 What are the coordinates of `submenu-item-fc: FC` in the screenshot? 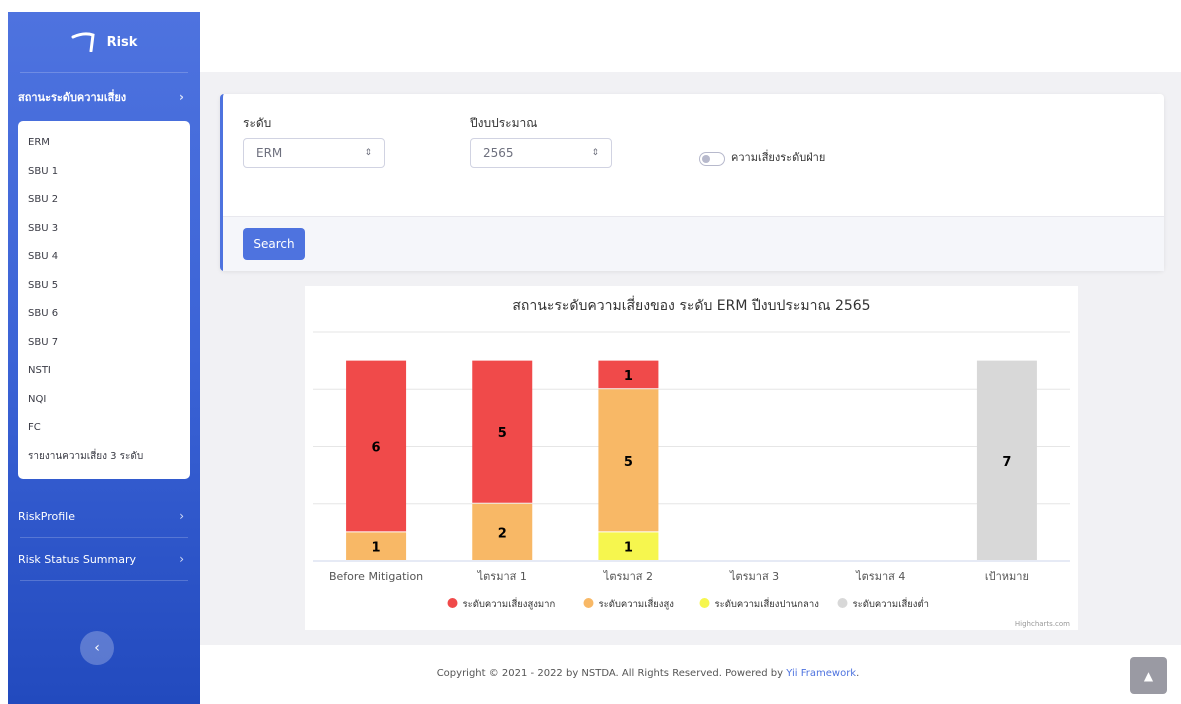 It's located at (104, 428).